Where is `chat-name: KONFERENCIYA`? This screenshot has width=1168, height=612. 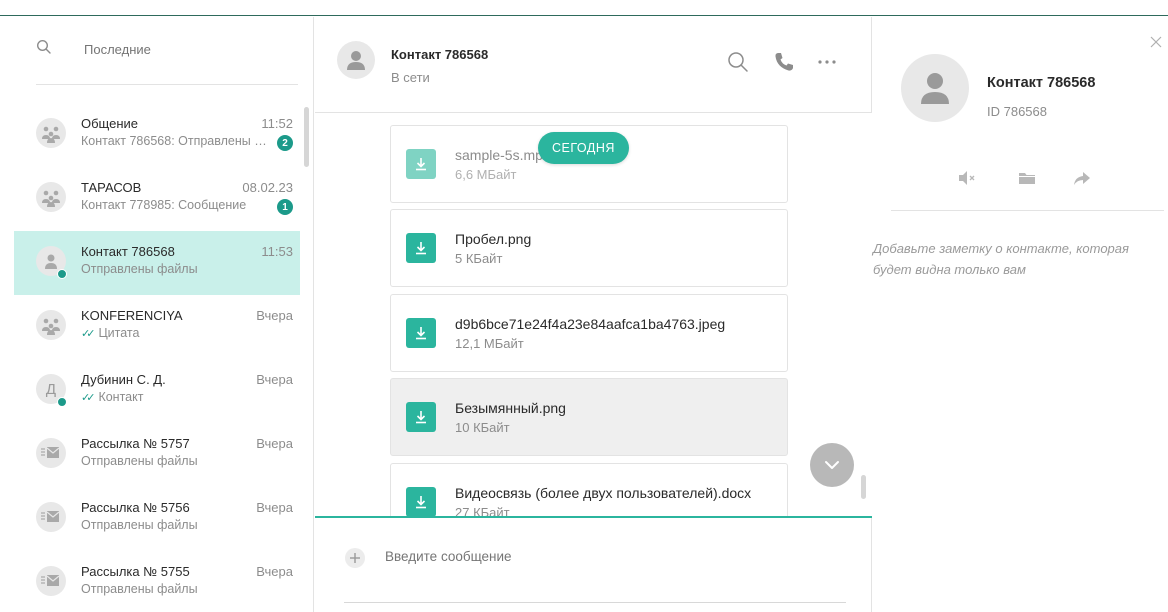 chat-name: KONFERENCIYA is located at coordinates (132, 315).